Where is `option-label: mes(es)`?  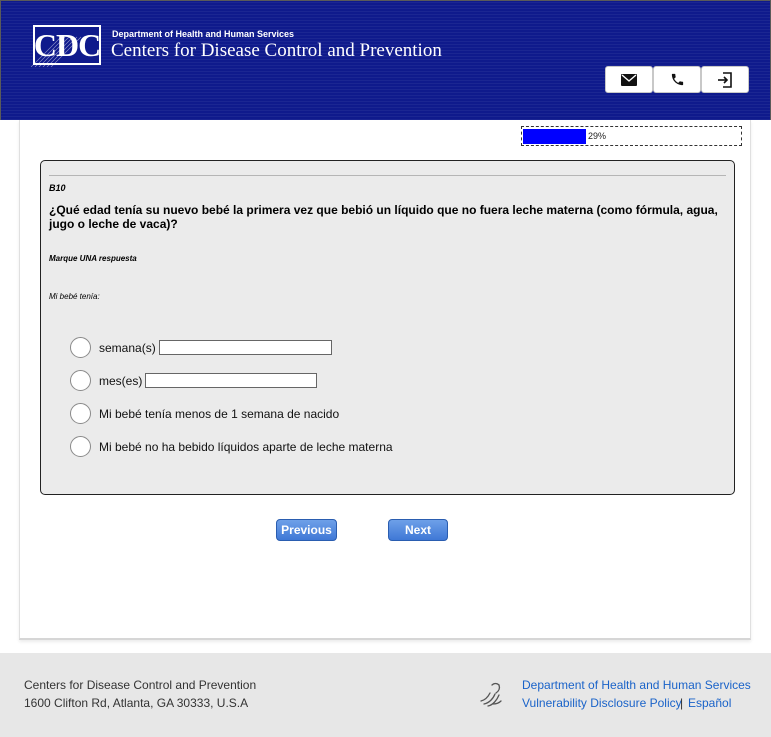
option-label: mes(es) is located at coordinates (121, 380).